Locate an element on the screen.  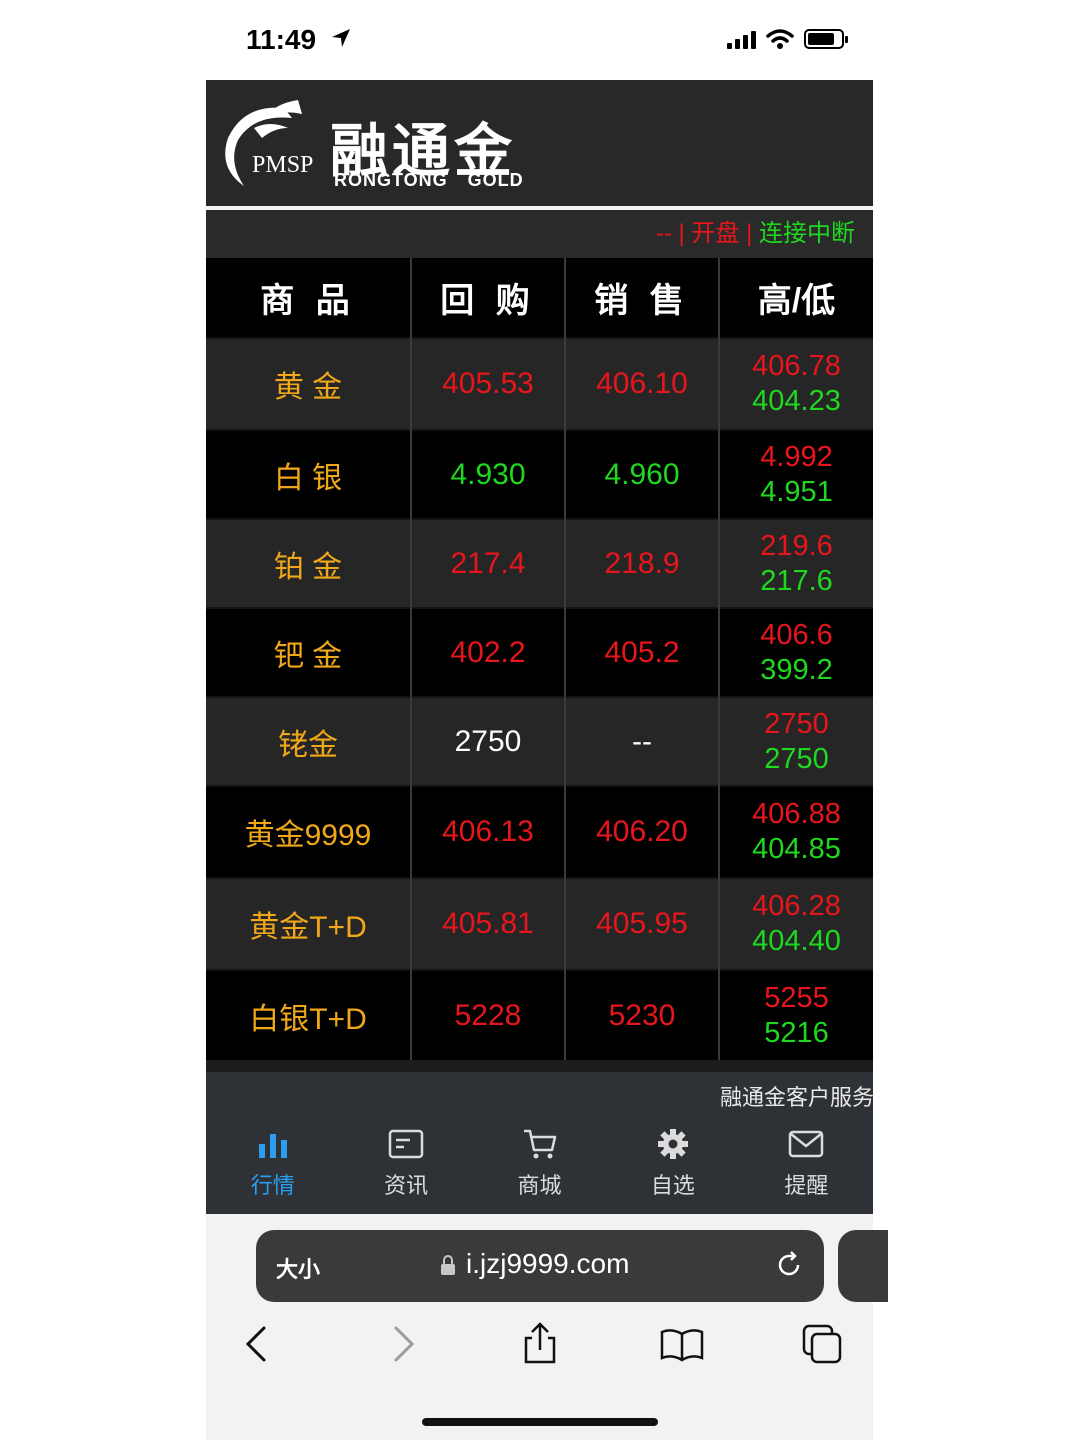
table-row: 铑金 2750 -- 2750 2750 is located at coordinates (539, 741).